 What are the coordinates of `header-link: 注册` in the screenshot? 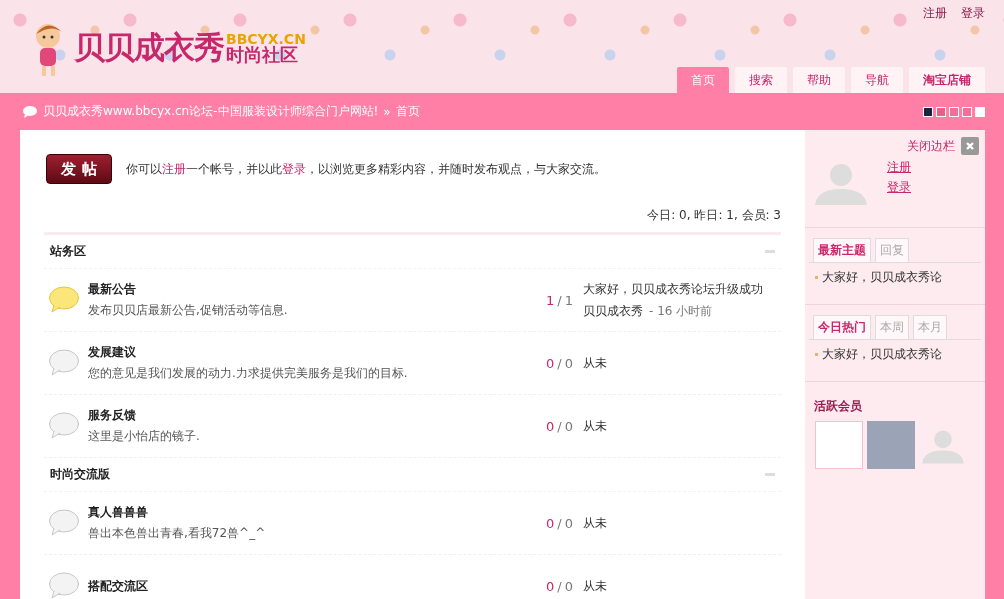 It's located at (935, 13).